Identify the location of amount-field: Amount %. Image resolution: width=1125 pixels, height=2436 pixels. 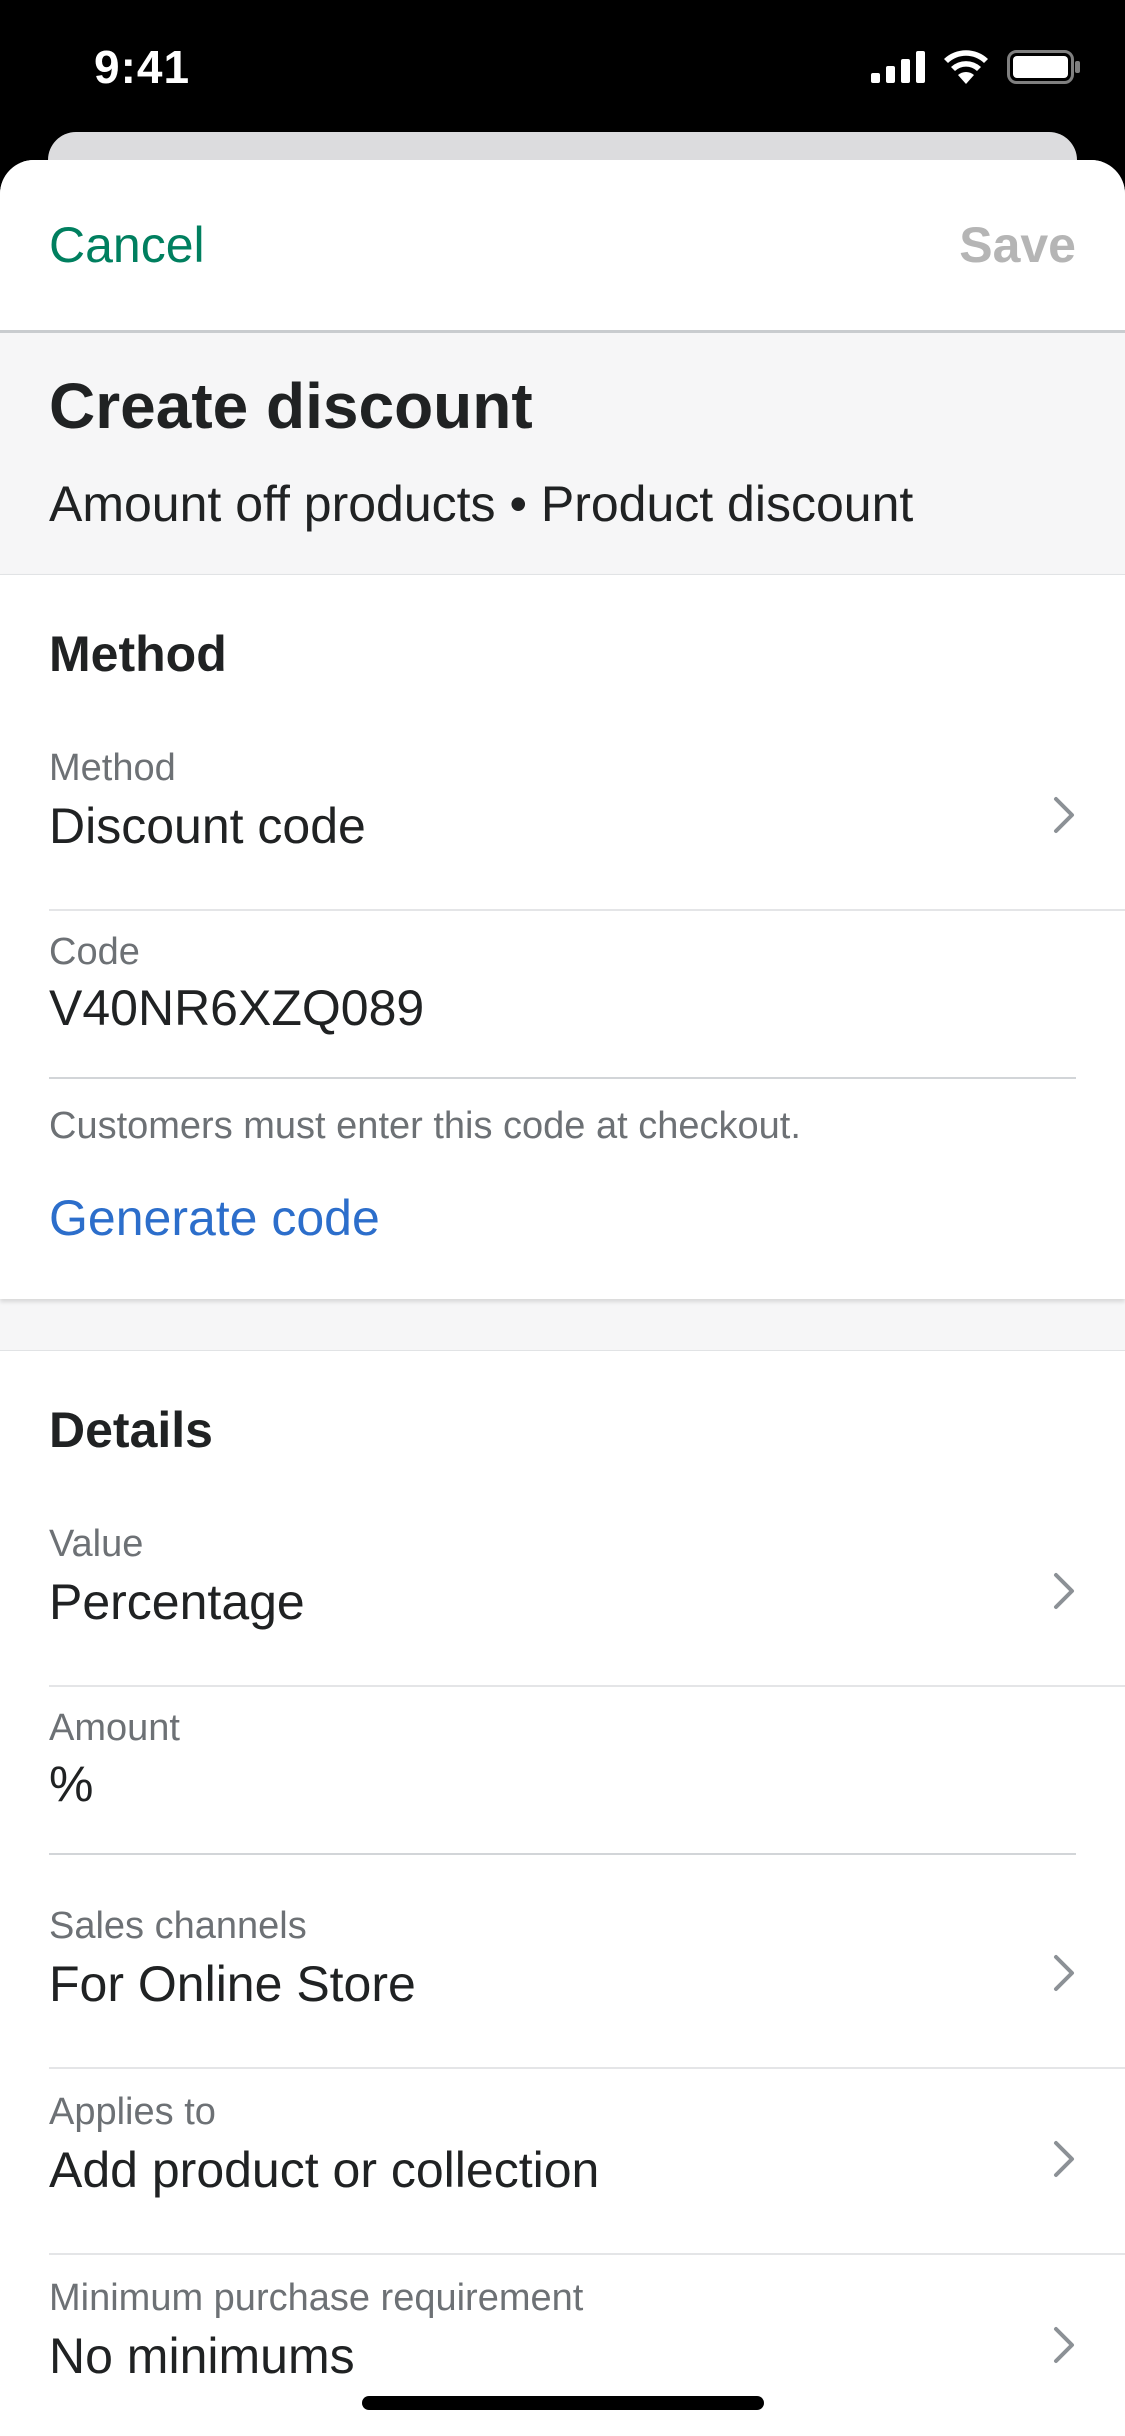
(587, 1782).